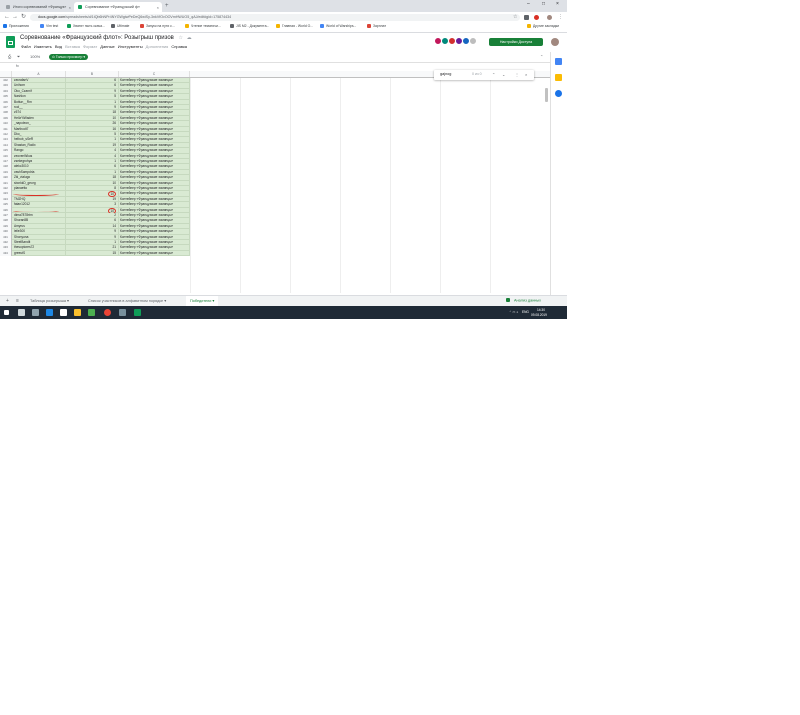  Describe the element at coordinates (283, 312) in the screenshot. I see `windows-taskbar: ⌃ ▭ ◐ ENG 14:30 09.08.2019` at that location.